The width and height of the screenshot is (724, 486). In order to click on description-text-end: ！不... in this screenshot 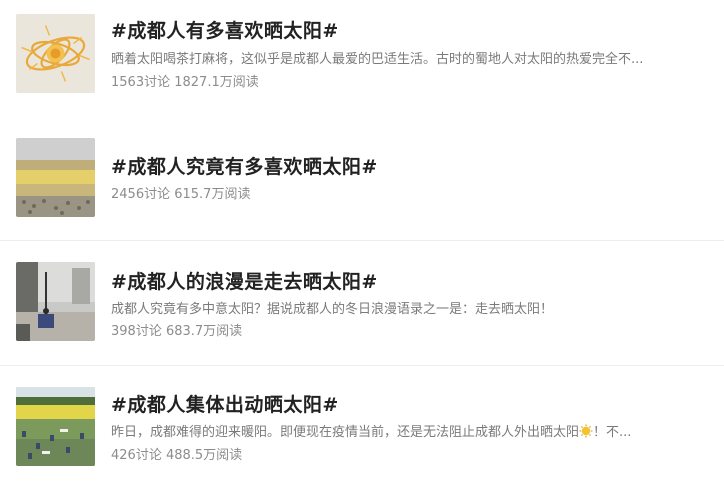, I will do `click(612, 432)`.